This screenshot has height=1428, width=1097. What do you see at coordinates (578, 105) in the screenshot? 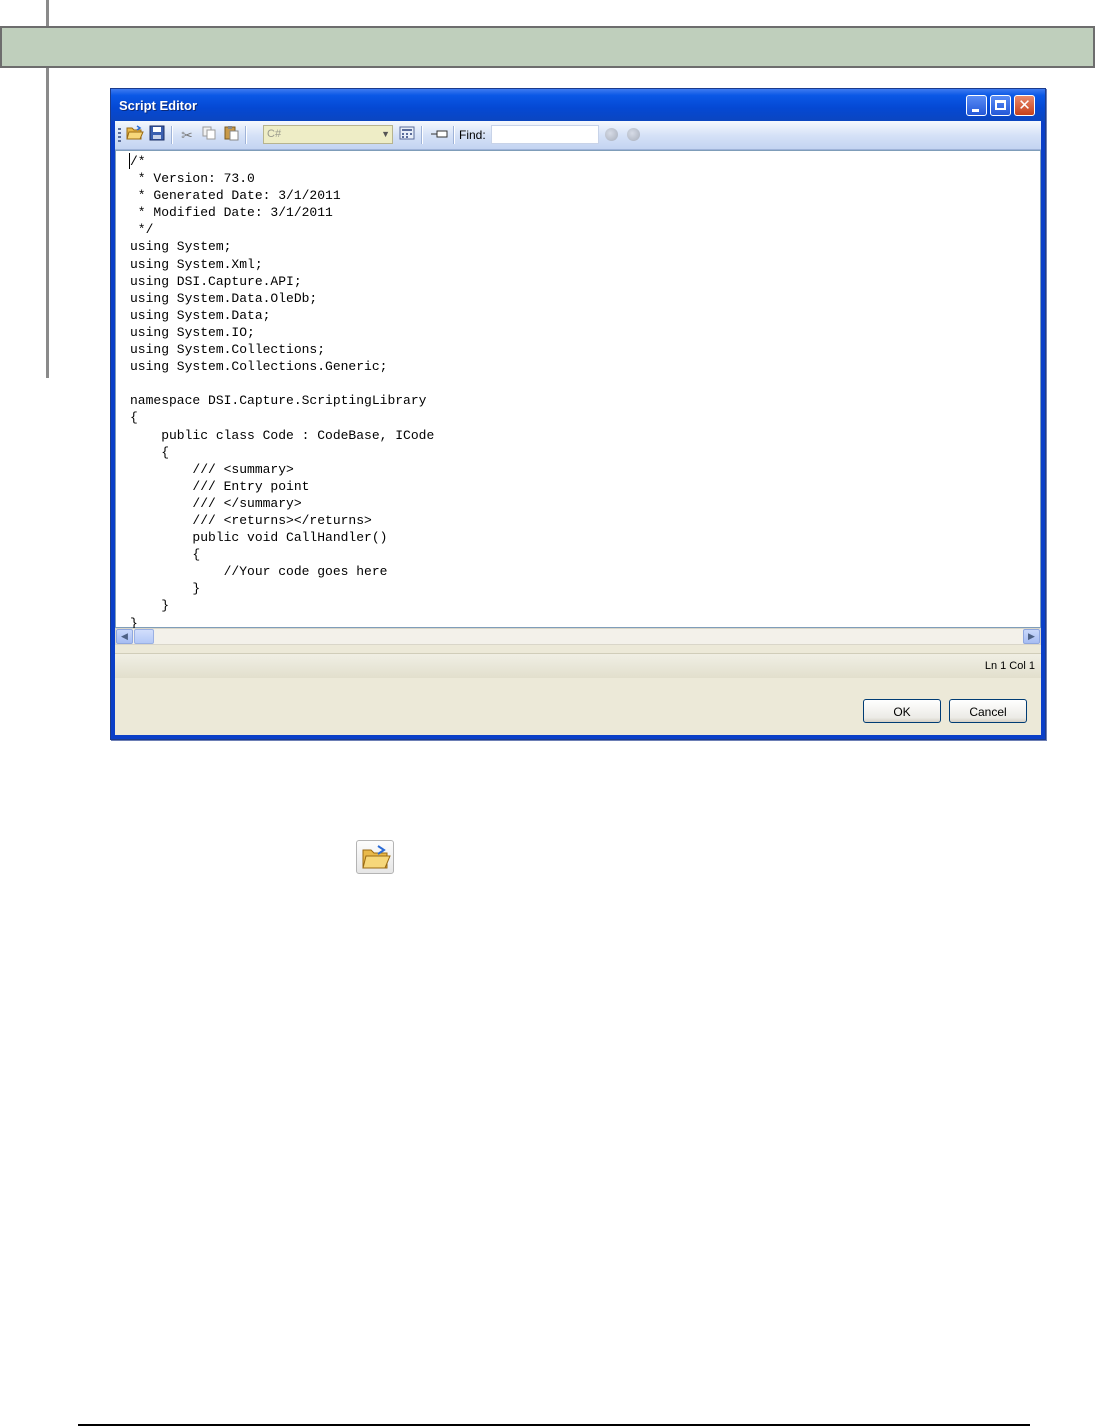
I see `title-bar: Script Editor ✕` at bounding box center [578, 105].